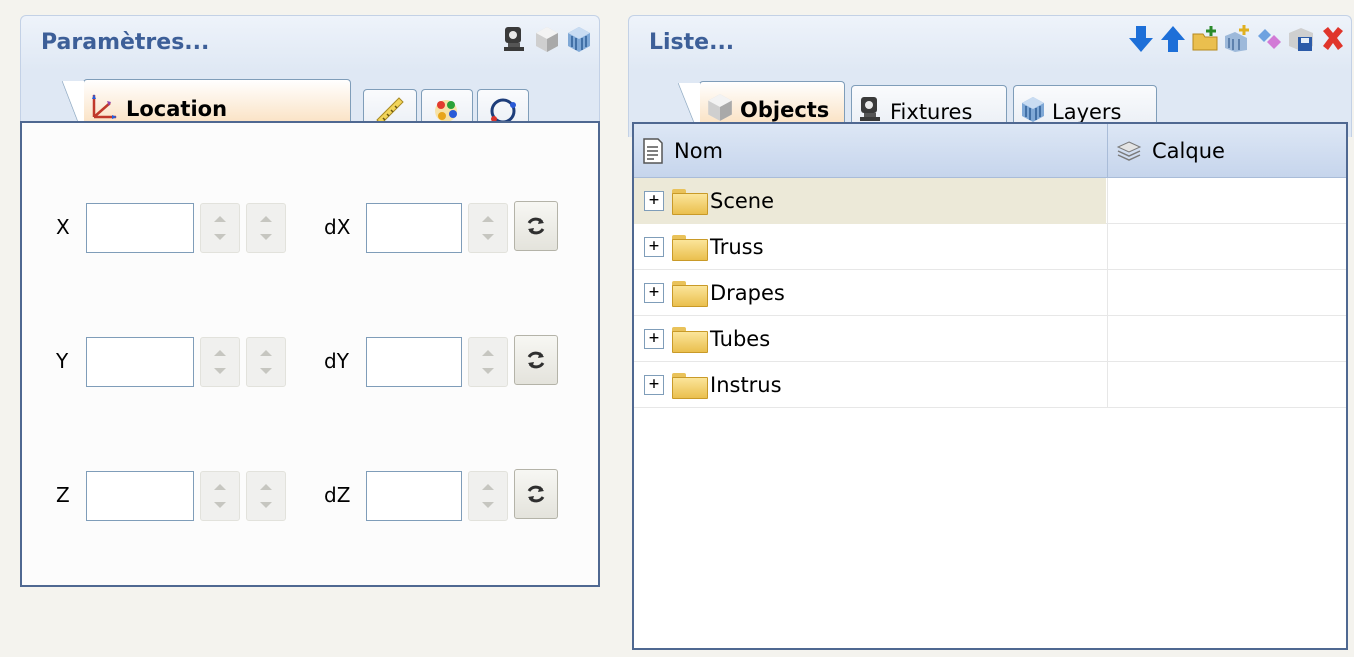 Image resolution: width=1354 pixels, height=657 pixels. Describe the element at coordinates (140, 362) in the screenshot. I see `y-input` at that location.